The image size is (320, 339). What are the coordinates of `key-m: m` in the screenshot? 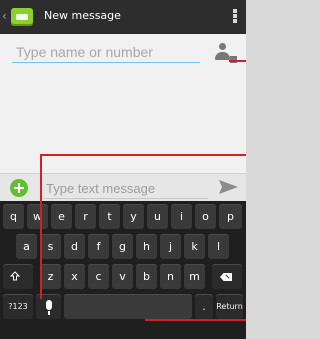 It's located at (194, 276).